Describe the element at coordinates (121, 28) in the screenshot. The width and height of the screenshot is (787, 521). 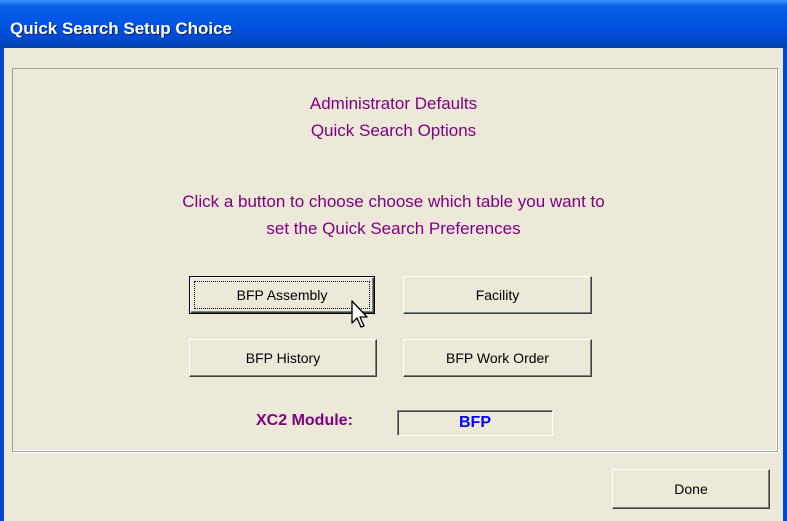
I see `window-title: Quick Search Setup Choice` at that location.